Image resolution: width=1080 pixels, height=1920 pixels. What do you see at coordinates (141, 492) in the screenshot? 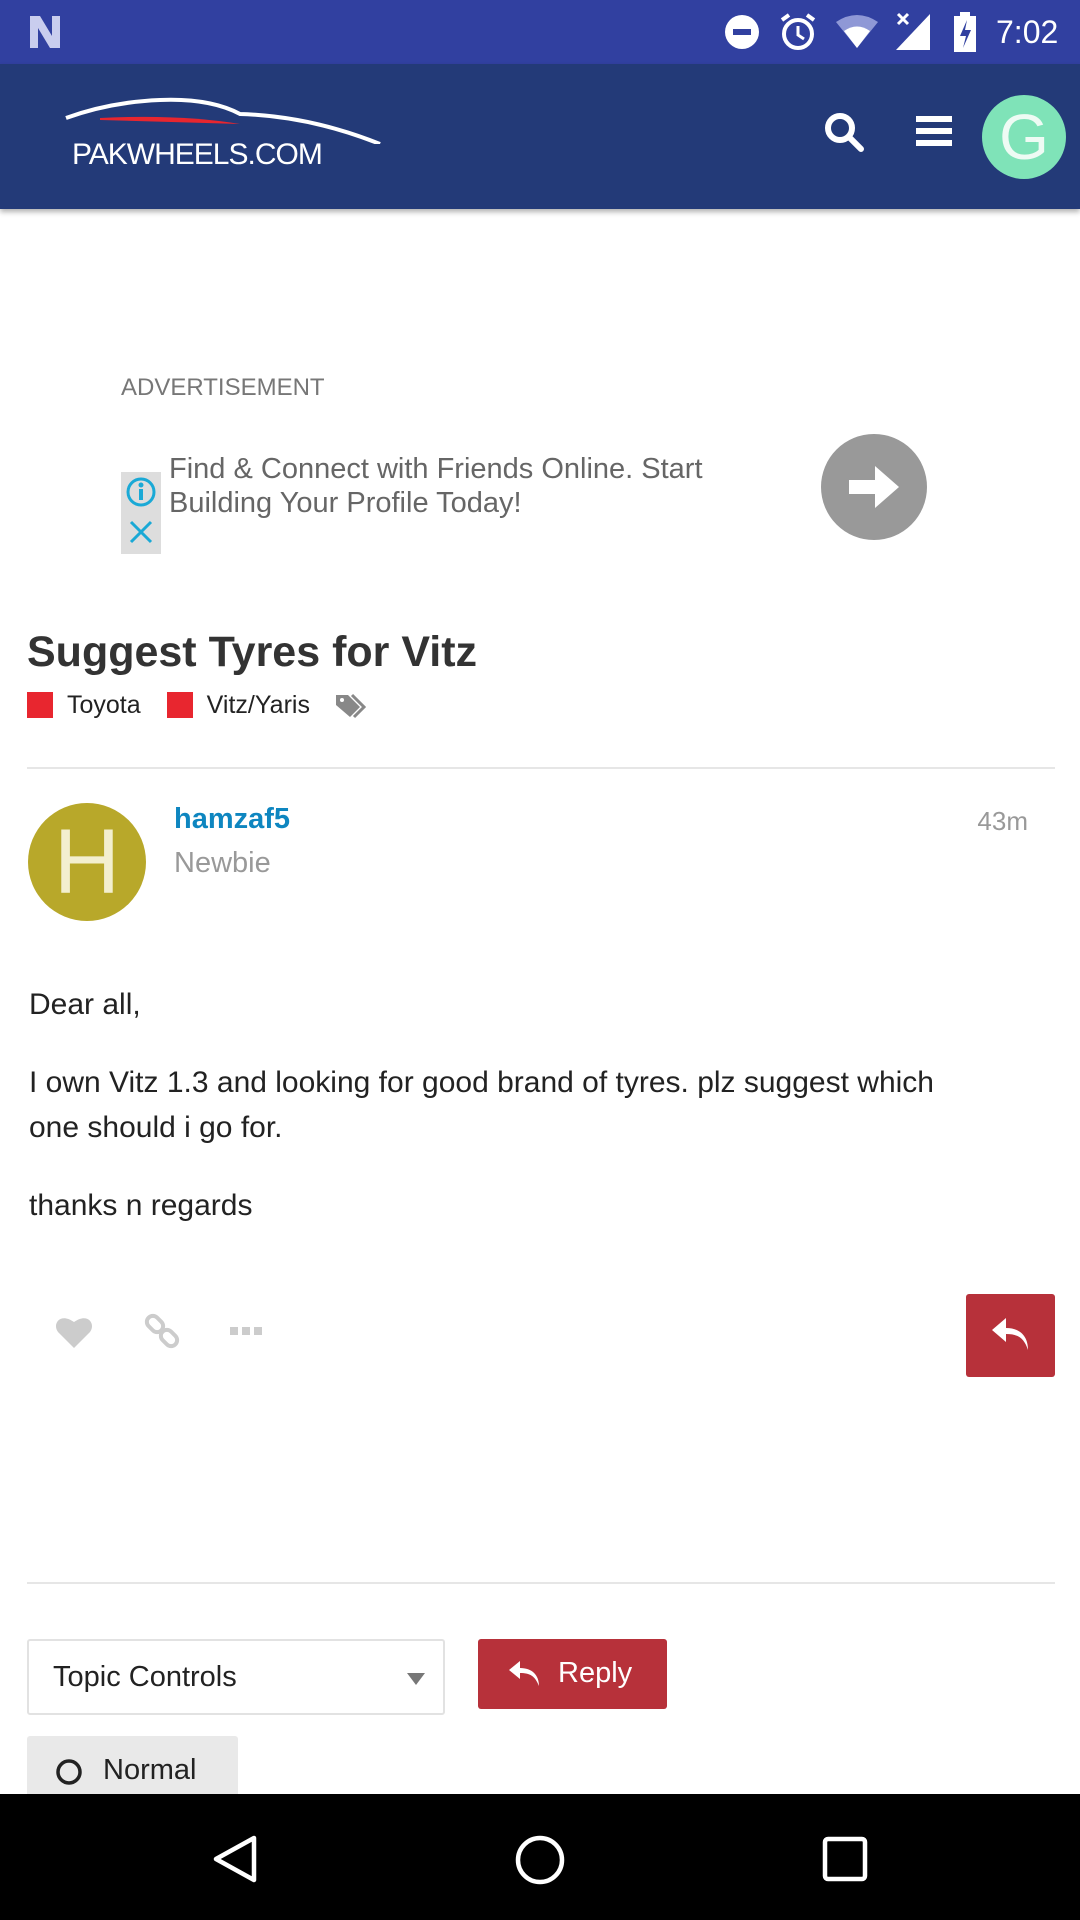
I see `info-icon` at bounding box center [141, 492].